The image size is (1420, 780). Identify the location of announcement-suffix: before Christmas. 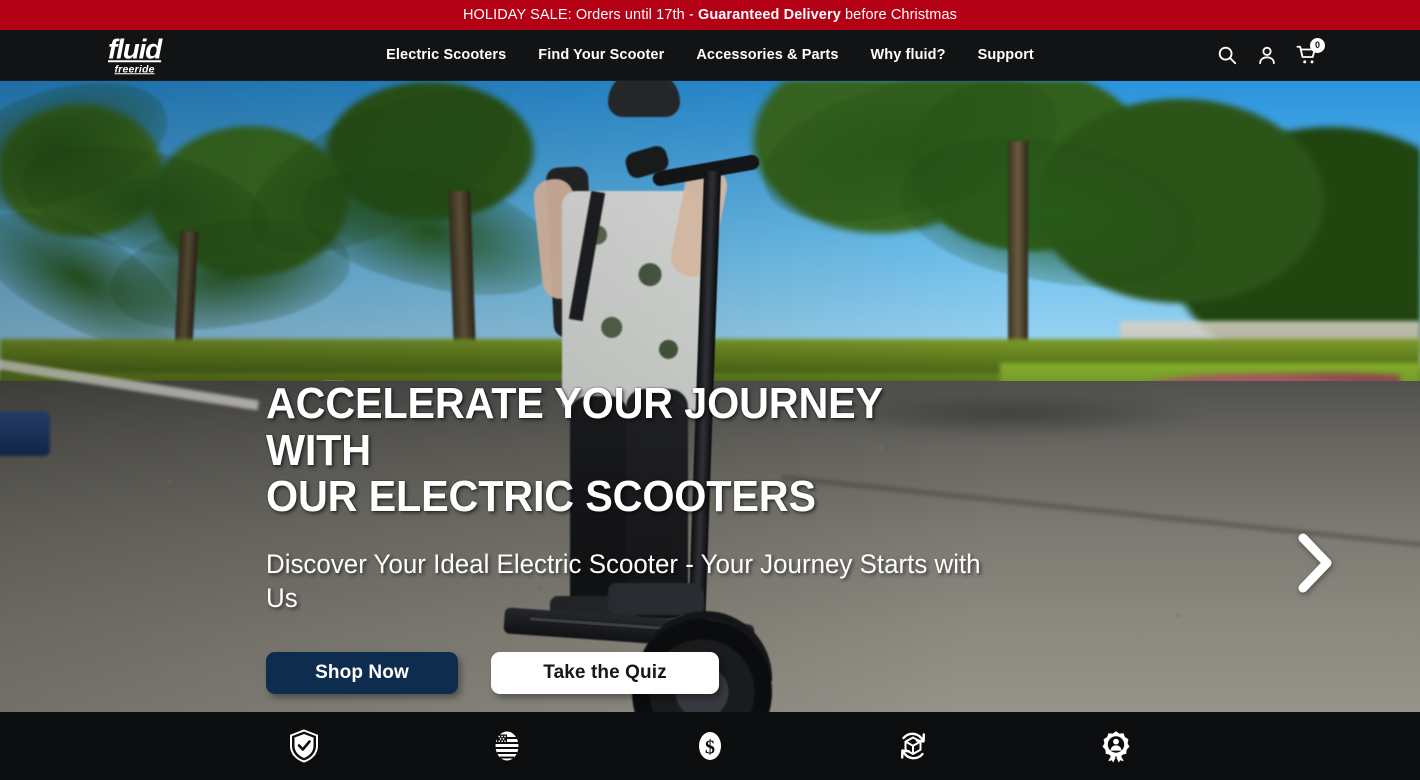
(899, 15).